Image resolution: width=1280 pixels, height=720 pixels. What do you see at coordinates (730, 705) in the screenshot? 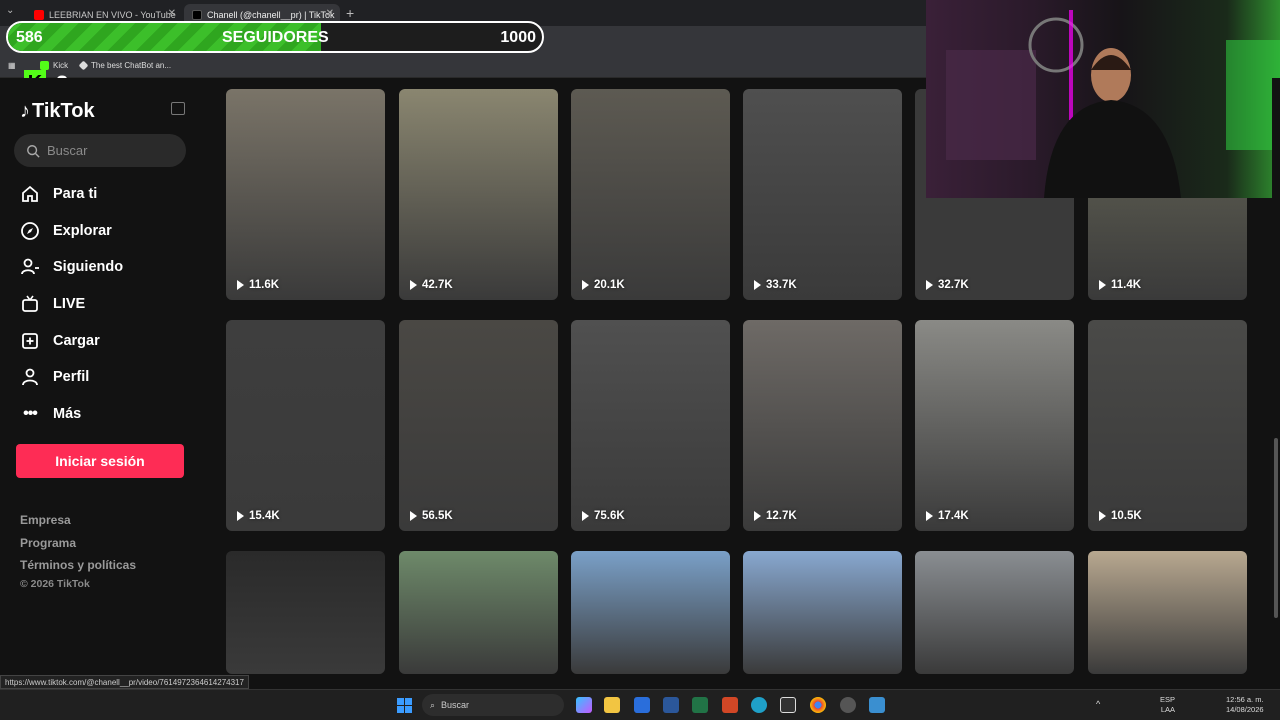
I see `powerpoint-icon` at bounding box center [730, 705].